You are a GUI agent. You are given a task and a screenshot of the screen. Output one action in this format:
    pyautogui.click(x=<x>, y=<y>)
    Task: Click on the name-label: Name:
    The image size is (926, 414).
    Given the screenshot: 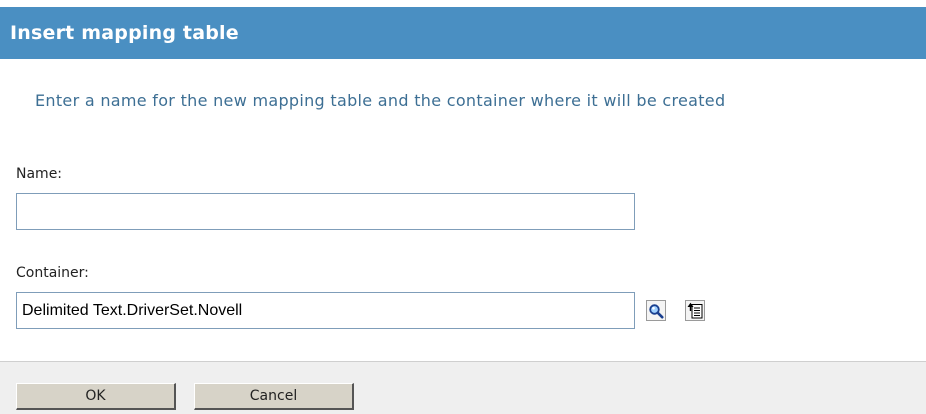 What is the action you would take?
    pyautogui.click(x=39, y=174)
    